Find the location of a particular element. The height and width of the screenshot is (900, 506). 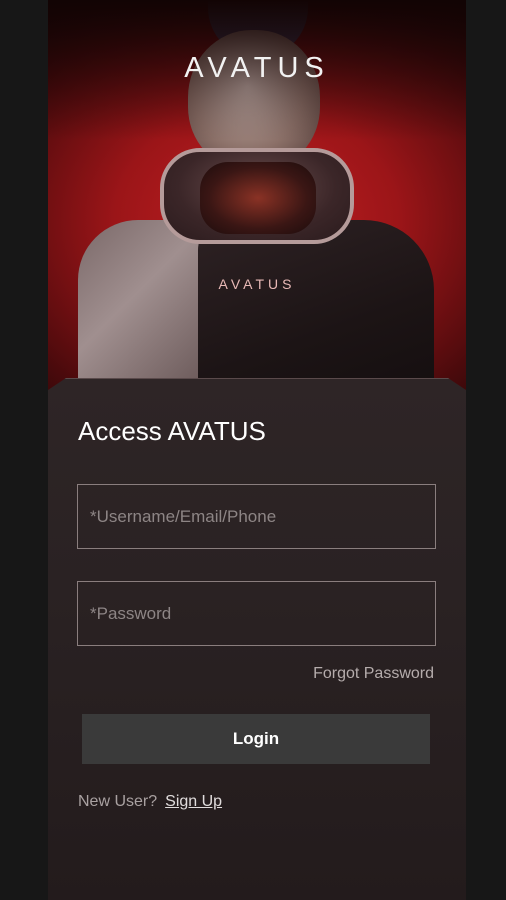

left-backdrop is located at coordinates (24, 450).